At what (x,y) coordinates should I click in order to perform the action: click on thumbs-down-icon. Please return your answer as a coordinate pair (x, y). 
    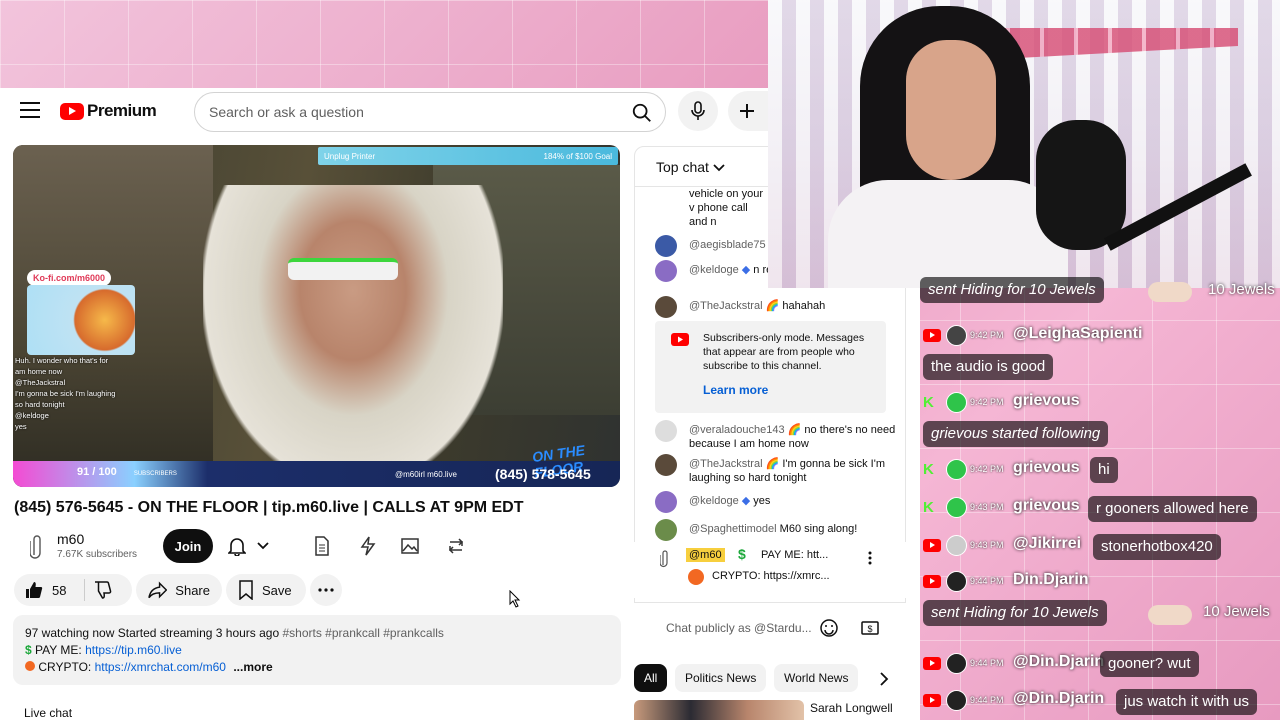
    Looking at the image, I should click on (103, 590).